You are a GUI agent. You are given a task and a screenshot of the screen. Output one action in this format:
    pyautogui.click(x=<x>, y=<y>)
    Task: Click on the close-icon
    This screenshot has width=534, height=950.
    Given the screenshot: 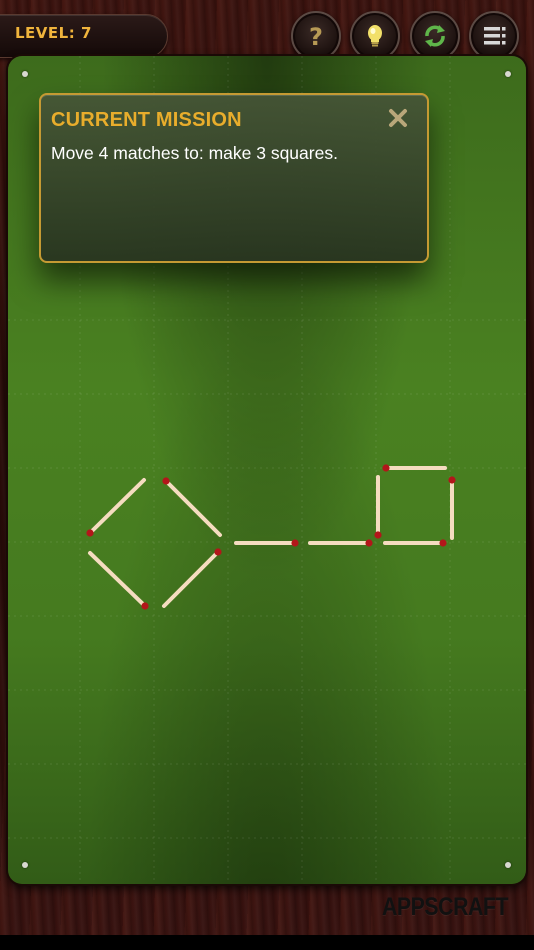 What is the action you would take?
    pyautogui.click(x=398, y=118)
    